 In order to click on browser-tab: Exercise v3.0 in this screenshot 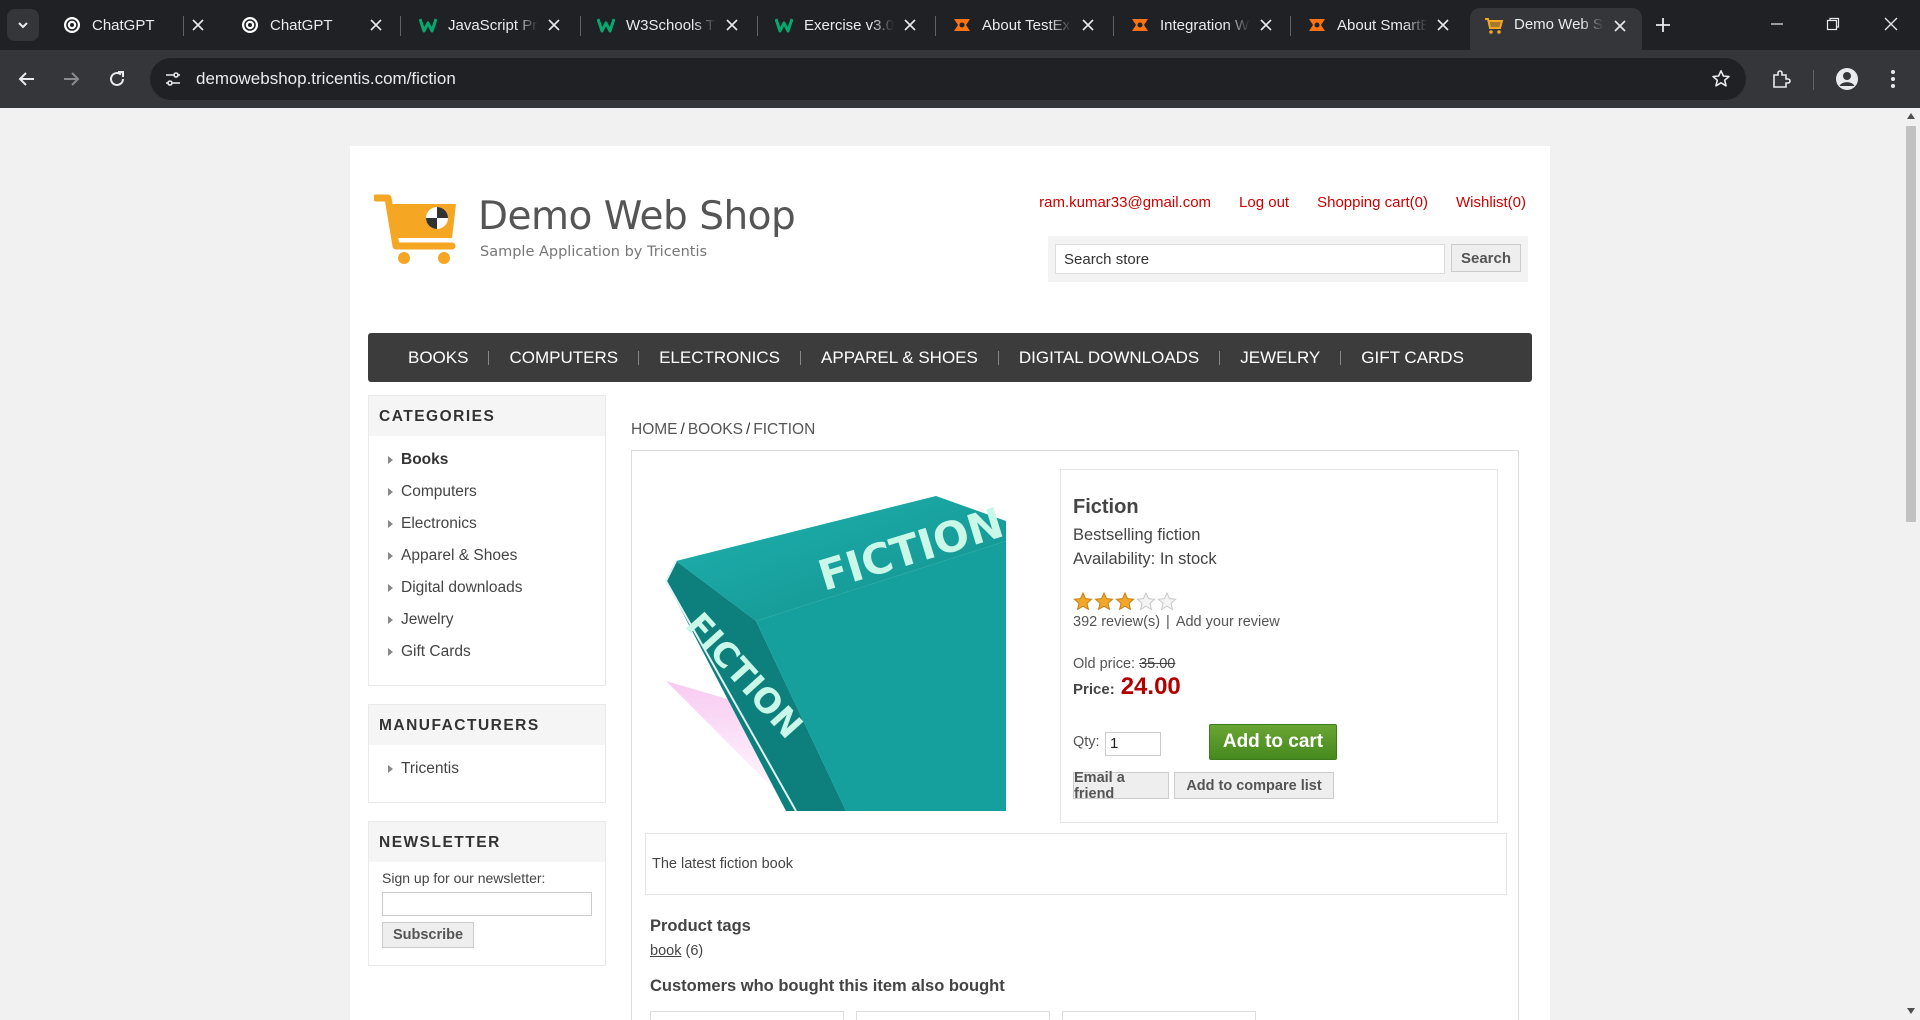, I will do `click(846, 25)`.